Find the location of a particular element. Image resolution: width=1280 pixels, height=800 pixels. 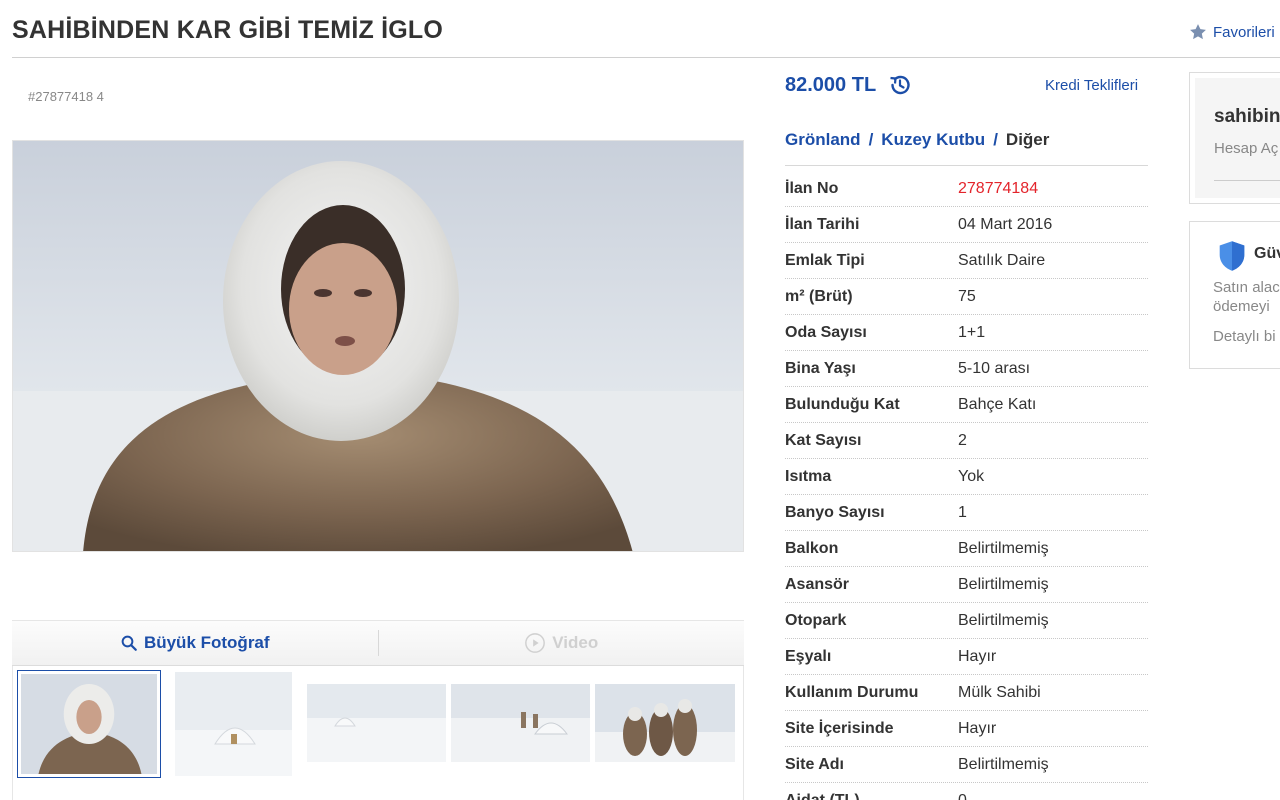

favorites-link: Favorileri is located at coordinates (1231, 32).